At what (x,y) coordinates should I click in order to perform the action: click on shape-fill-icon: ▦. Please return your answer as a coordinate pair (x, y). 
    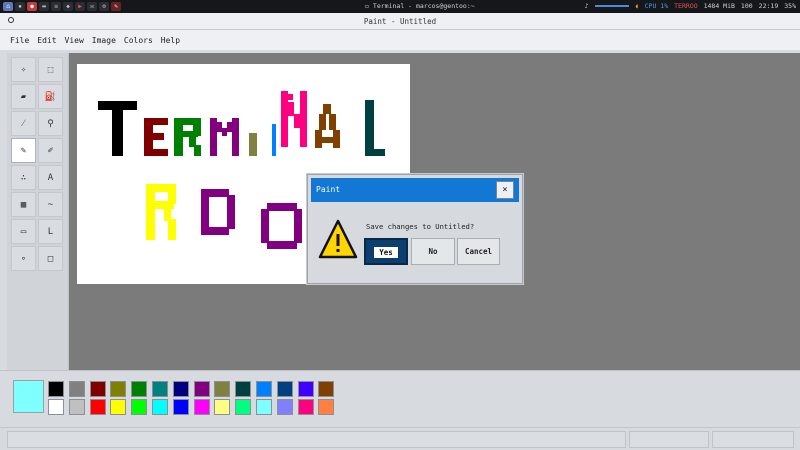
    Looking at the image, I should click on (23, 204).